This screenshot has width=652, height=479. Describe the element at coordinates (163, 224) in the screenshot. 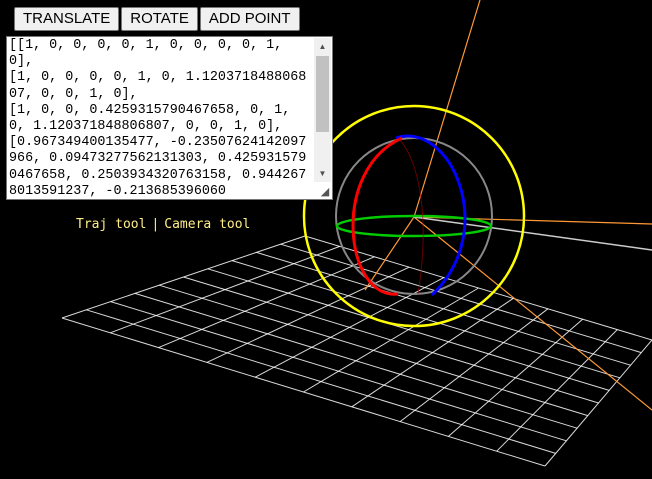

I see `tool-links: Traj tool | Camera tool` at that location.